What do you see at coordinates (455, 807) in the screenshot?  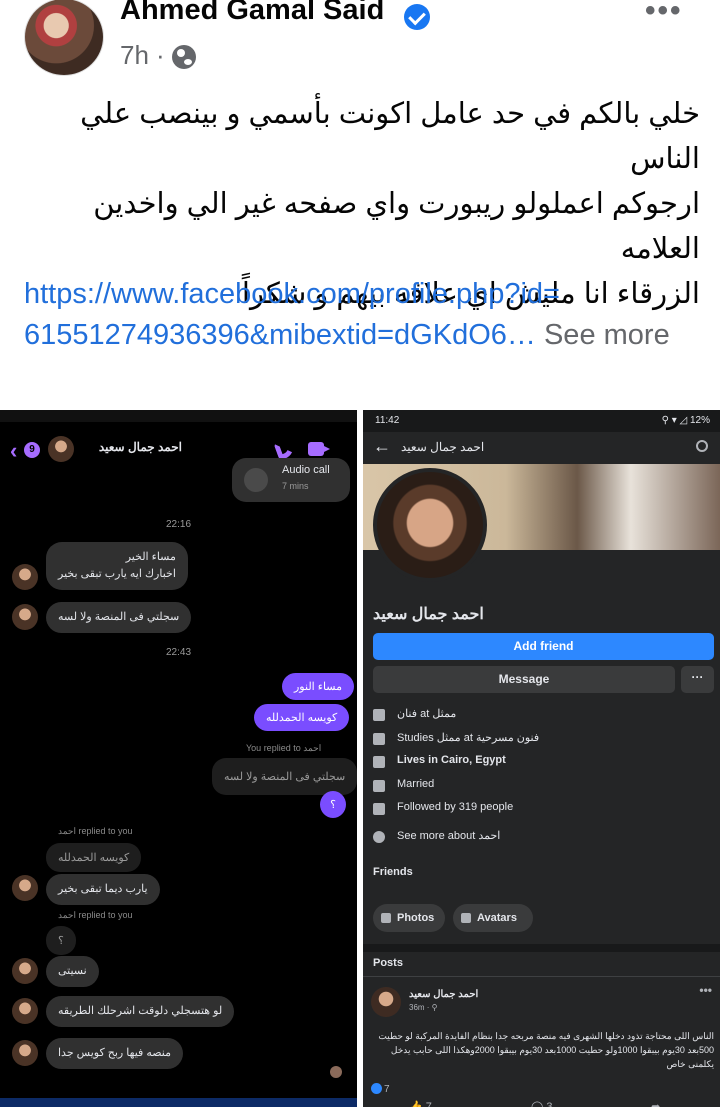 I see `info-text: Followed by 319 people` at bounding box center [455, 807].